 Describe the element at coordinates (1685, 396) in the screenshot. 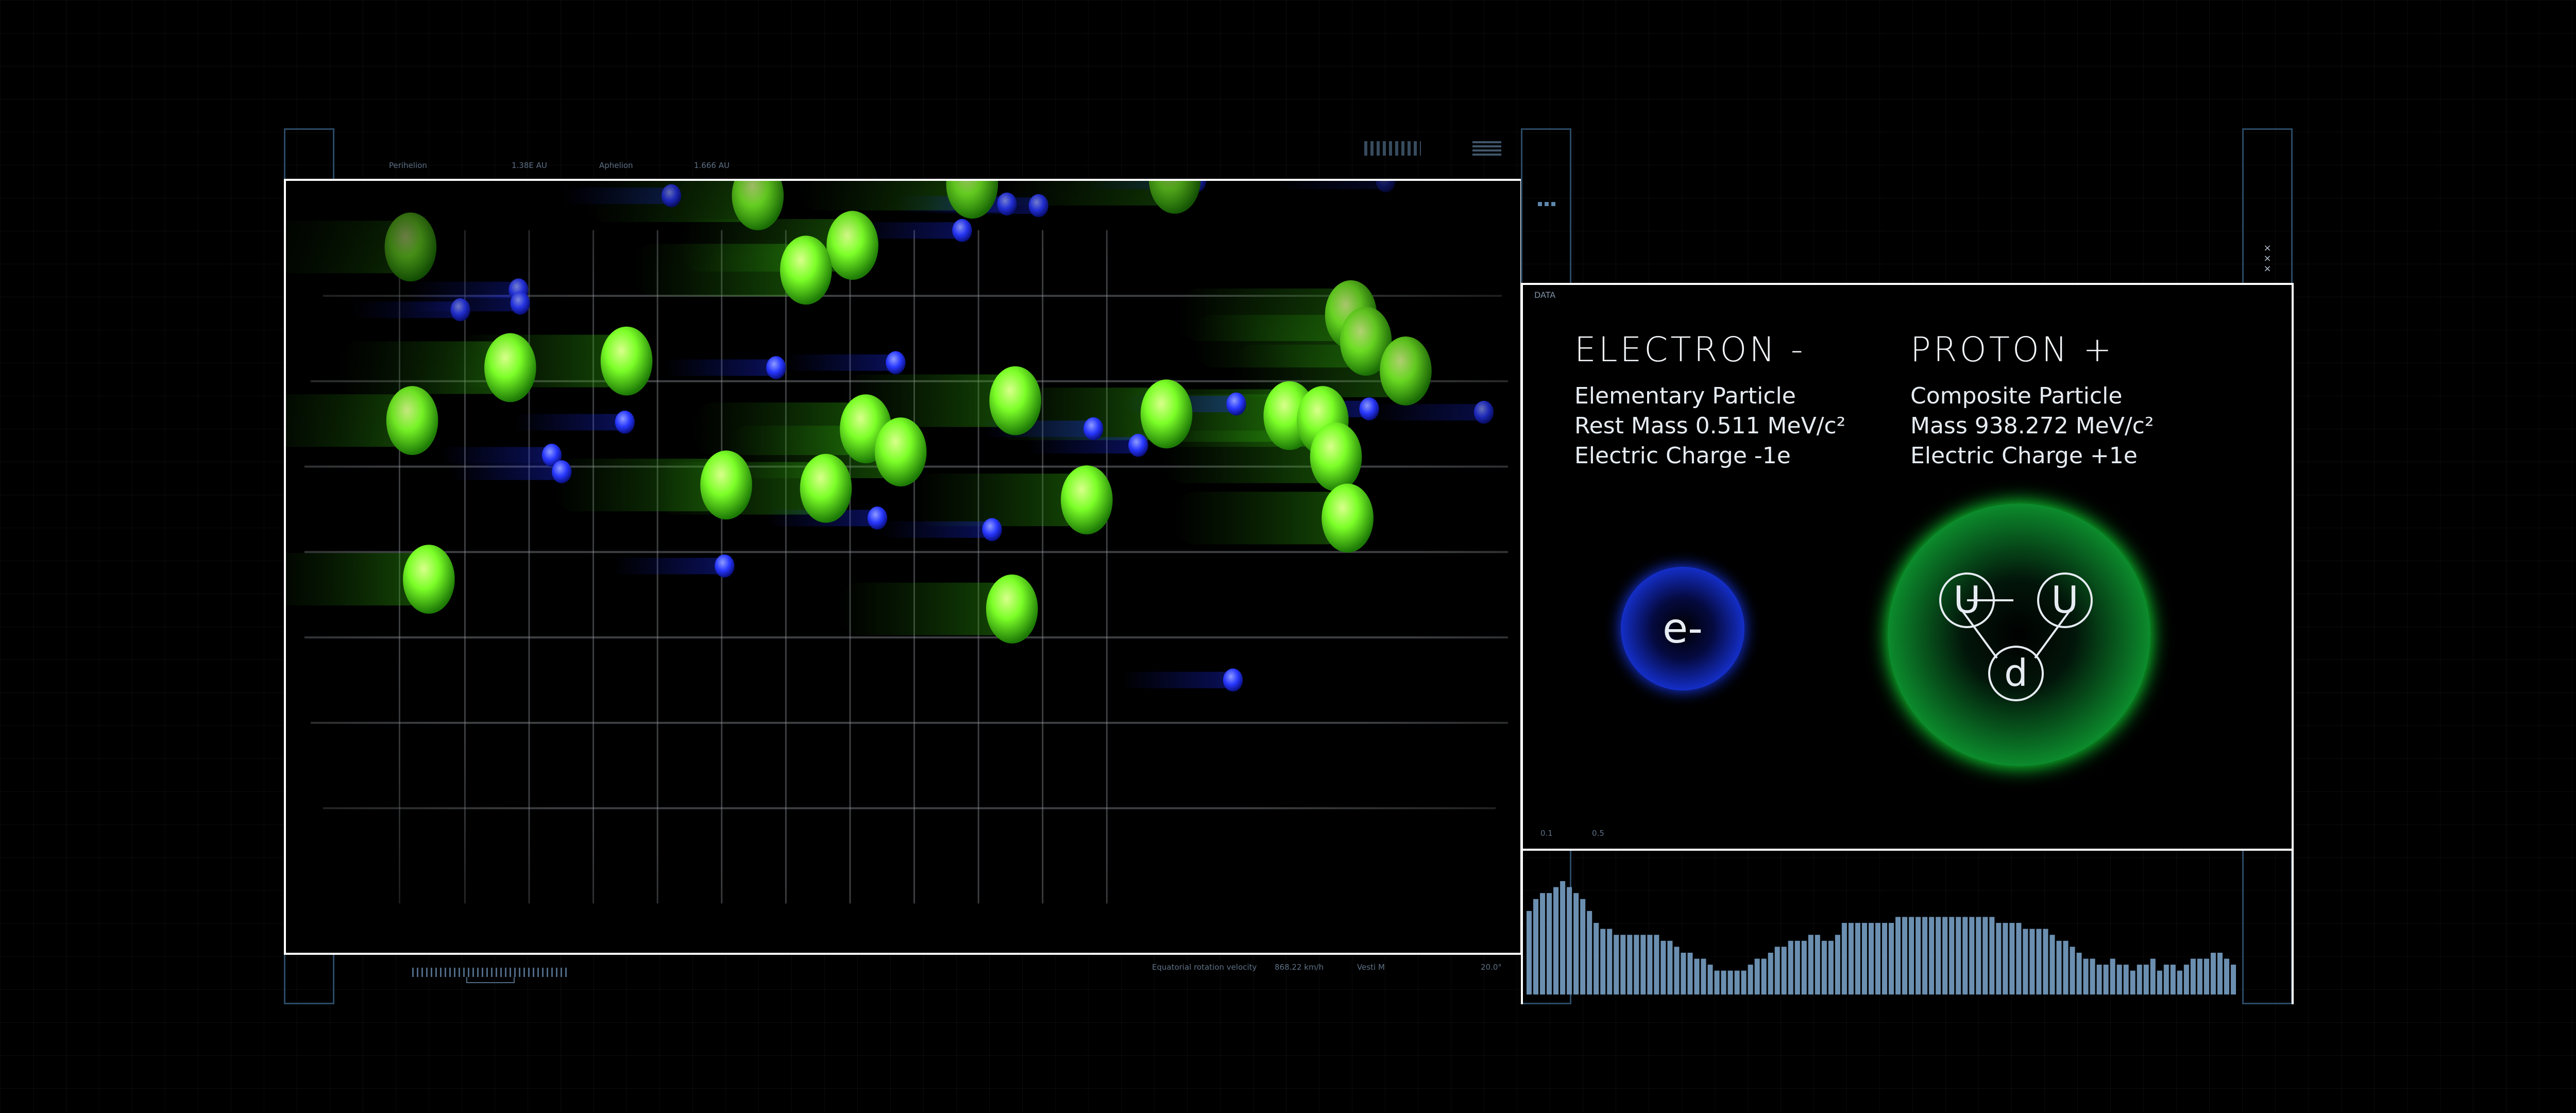

I see `electron-type: Elementary Particle` at that location.